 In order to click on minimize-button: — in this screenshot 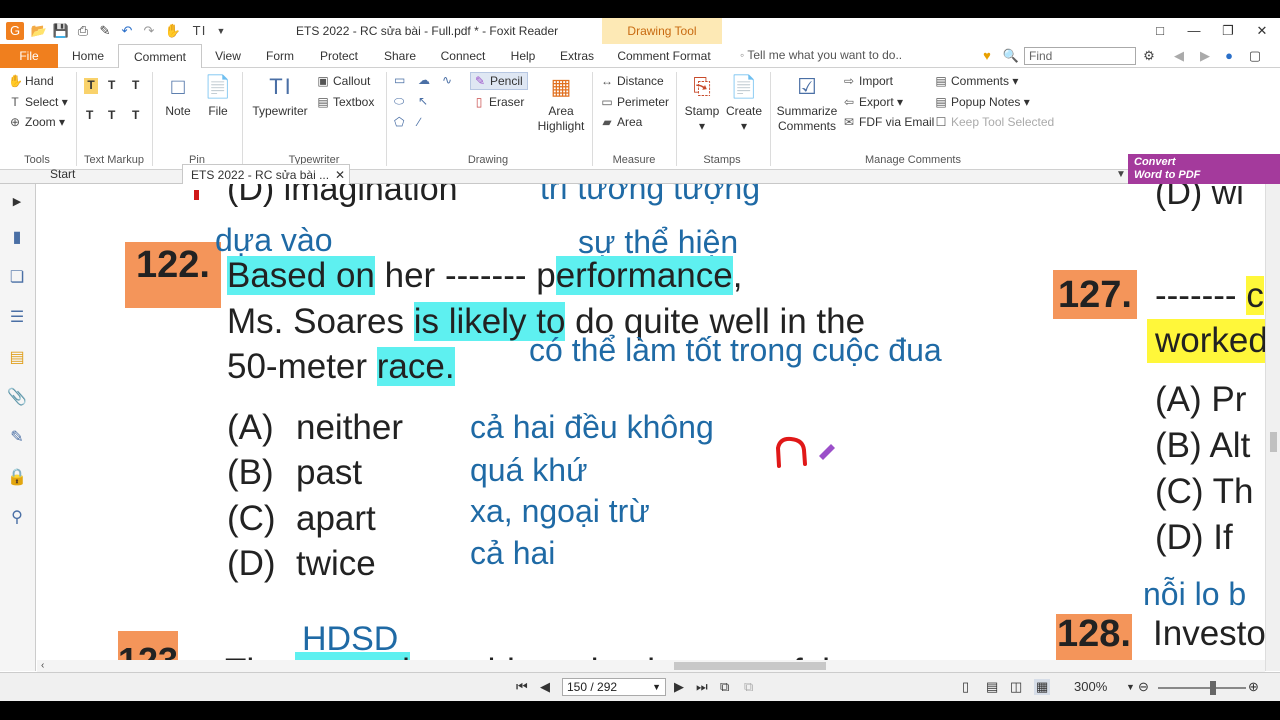, I will do `click(1194, 31)`.